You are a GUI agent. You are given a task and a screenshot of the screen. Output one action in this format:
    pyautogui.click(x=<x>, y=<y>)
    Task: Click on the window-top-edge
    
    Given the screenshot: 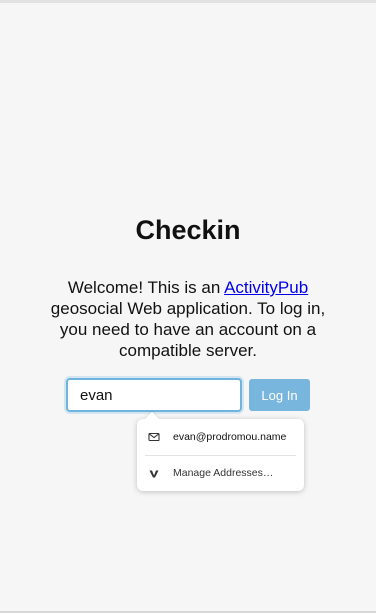 What is the action you would take?
    pyautogui.click(x=188, y=1)
    